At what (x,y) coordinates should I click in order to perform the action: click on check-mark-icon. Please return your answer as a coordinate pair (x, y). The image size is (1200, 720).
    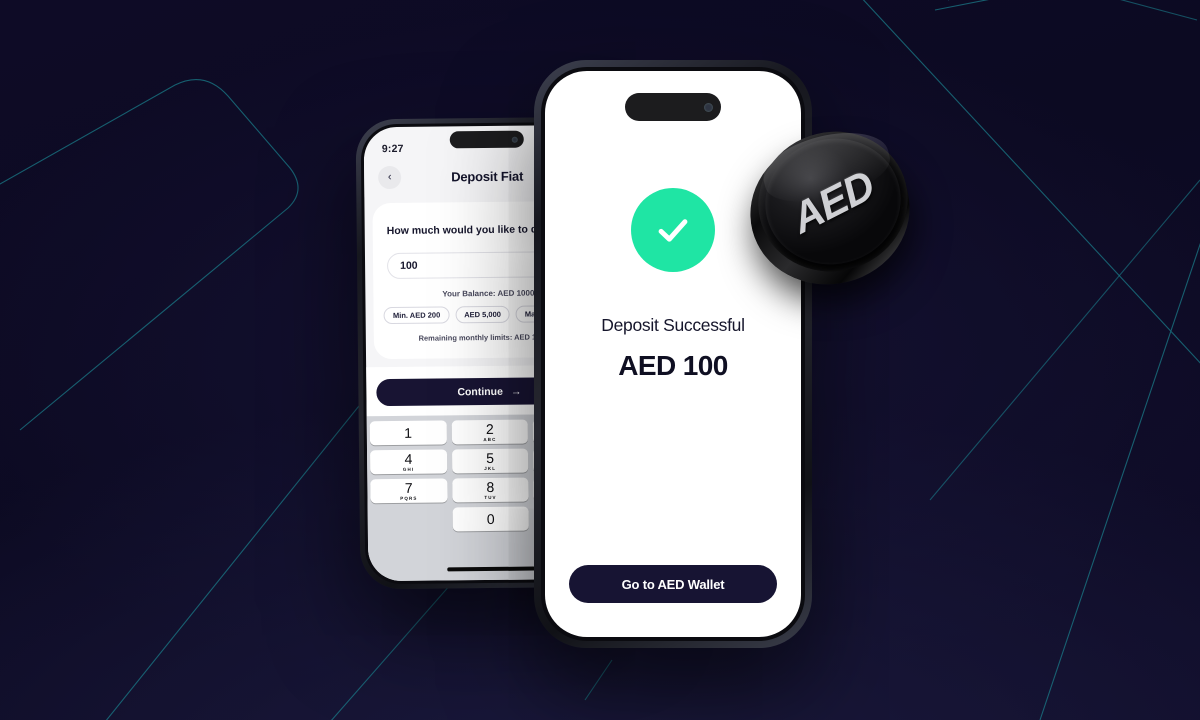
    Looking at the image, I should click on (673, 230).